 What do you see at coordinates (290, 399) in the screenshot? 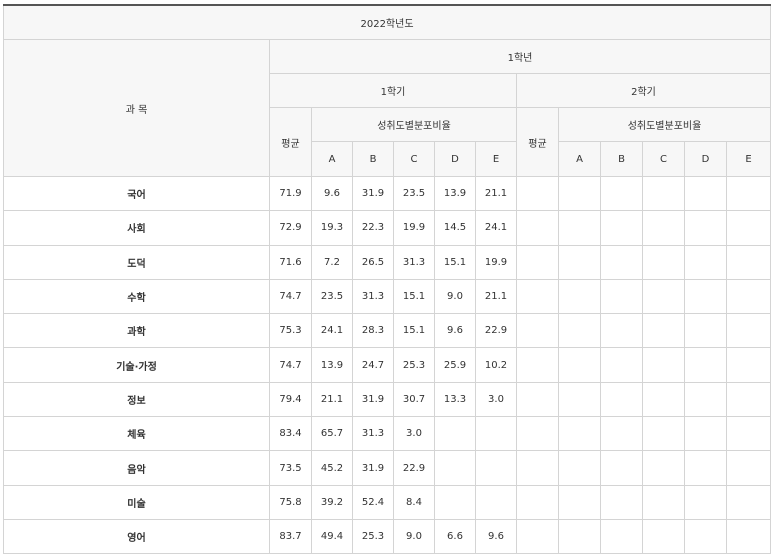
I see `semester-1-average-cell: 79.4` at bounding box center [290, 399].